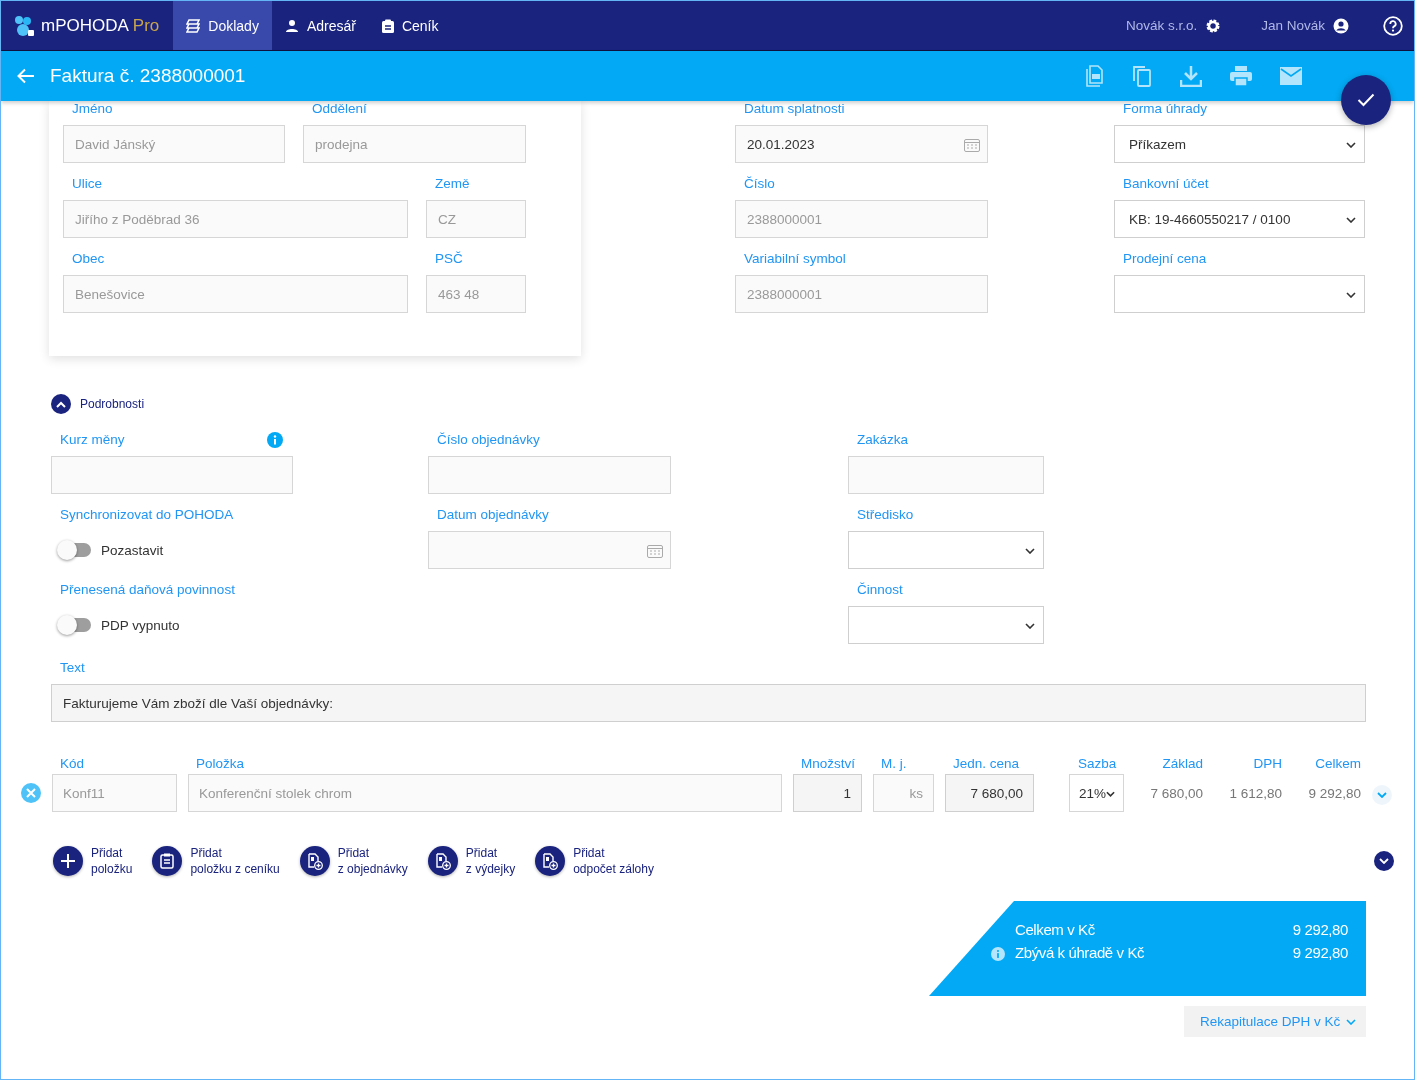 This screenshot has height=1080, width=1415. What do you see at coordinates (894, 763) in the screenshot?
I see `column-header: M. j.` at bounding box center [894, 763].